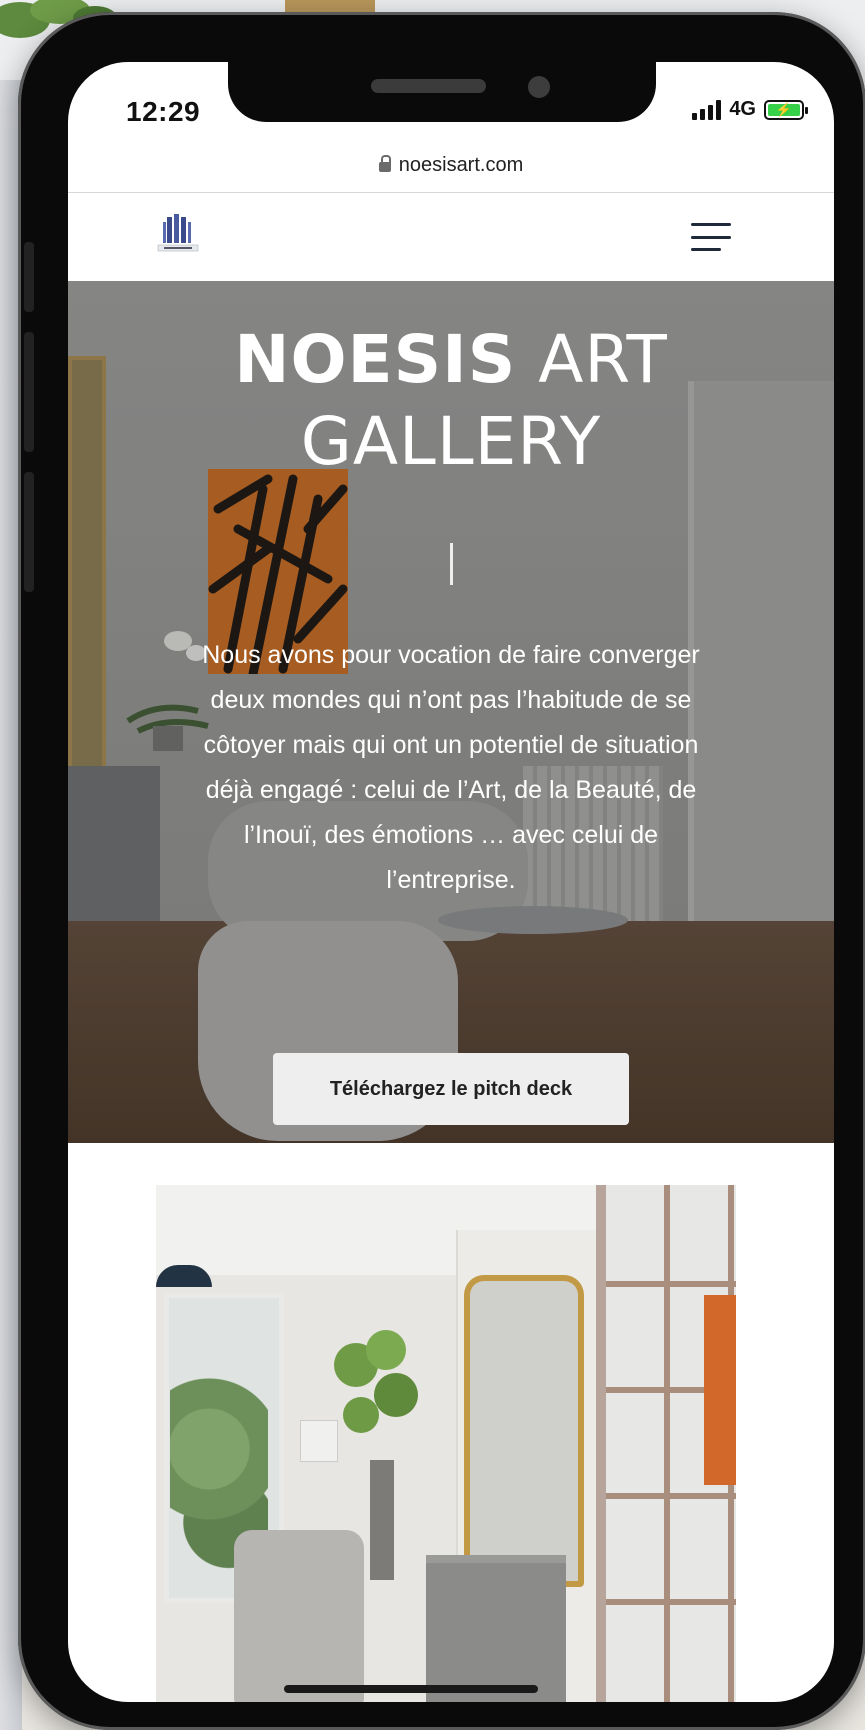 The width and height of the screenshot is (865, 1730). I want to click on lock-icon, so click(384, 163).